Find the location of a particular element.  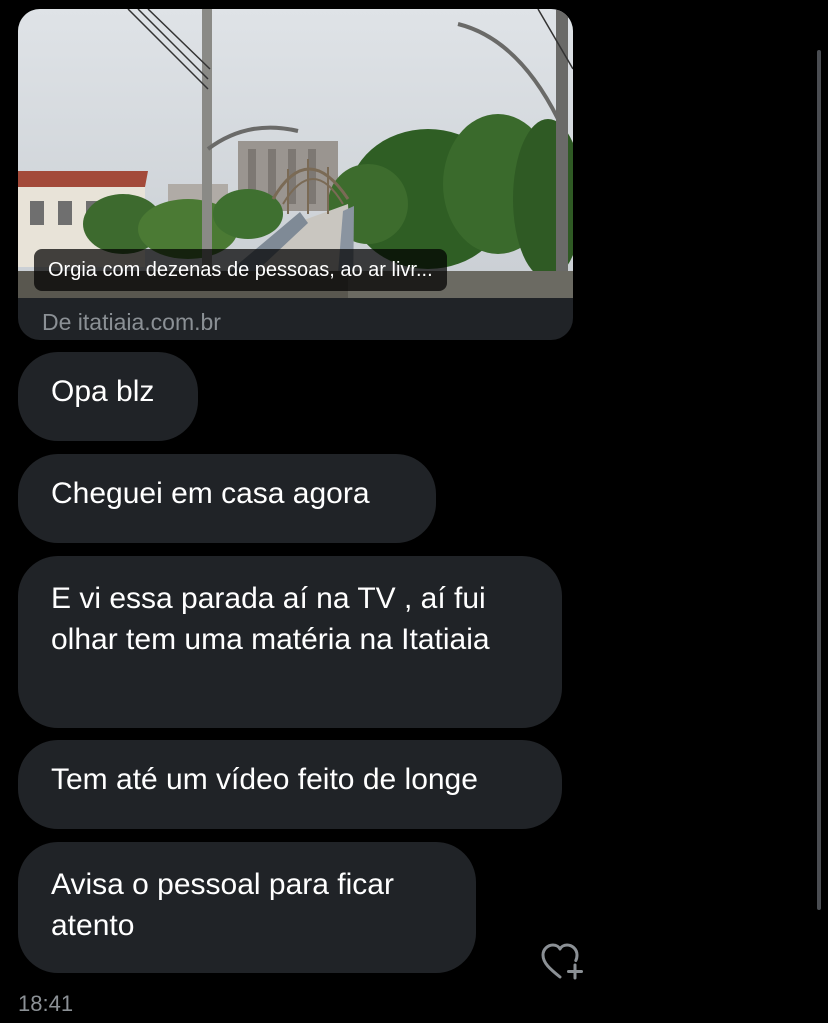

scrollbar is located at coordinates (819, 480).